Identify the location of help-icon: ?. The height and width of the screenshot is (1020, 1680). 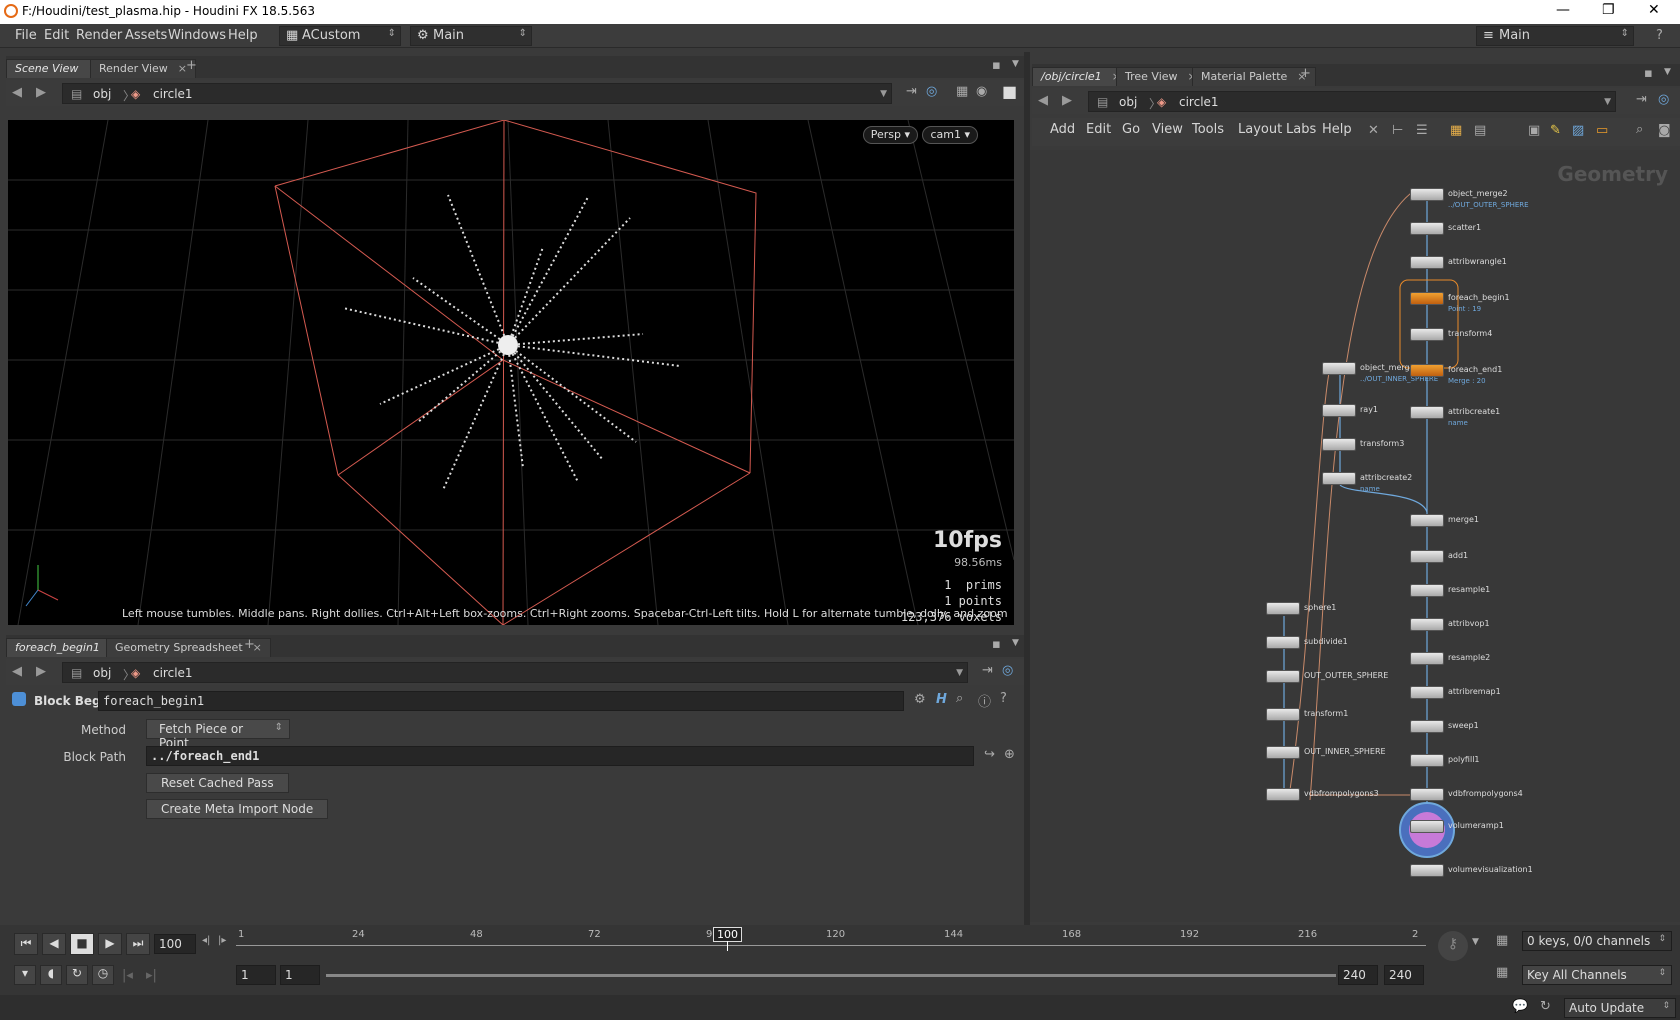
(1003, 698).